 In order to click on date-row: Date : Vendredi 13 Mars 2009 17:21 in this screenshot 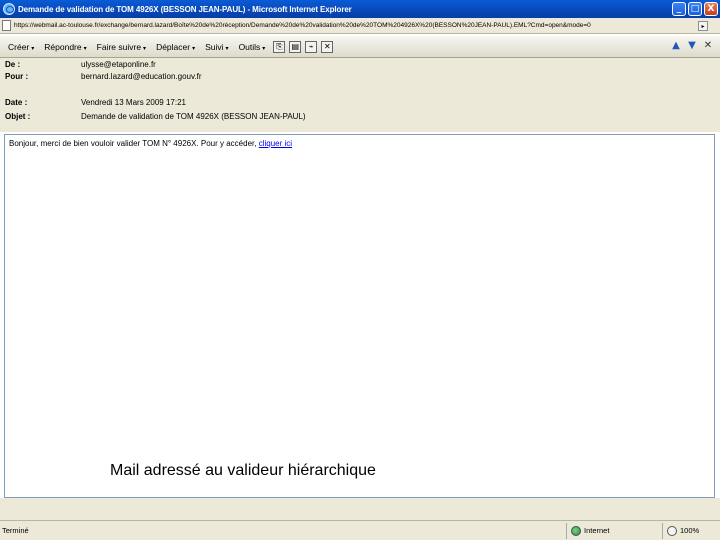, I will do `click(95, 102)`.